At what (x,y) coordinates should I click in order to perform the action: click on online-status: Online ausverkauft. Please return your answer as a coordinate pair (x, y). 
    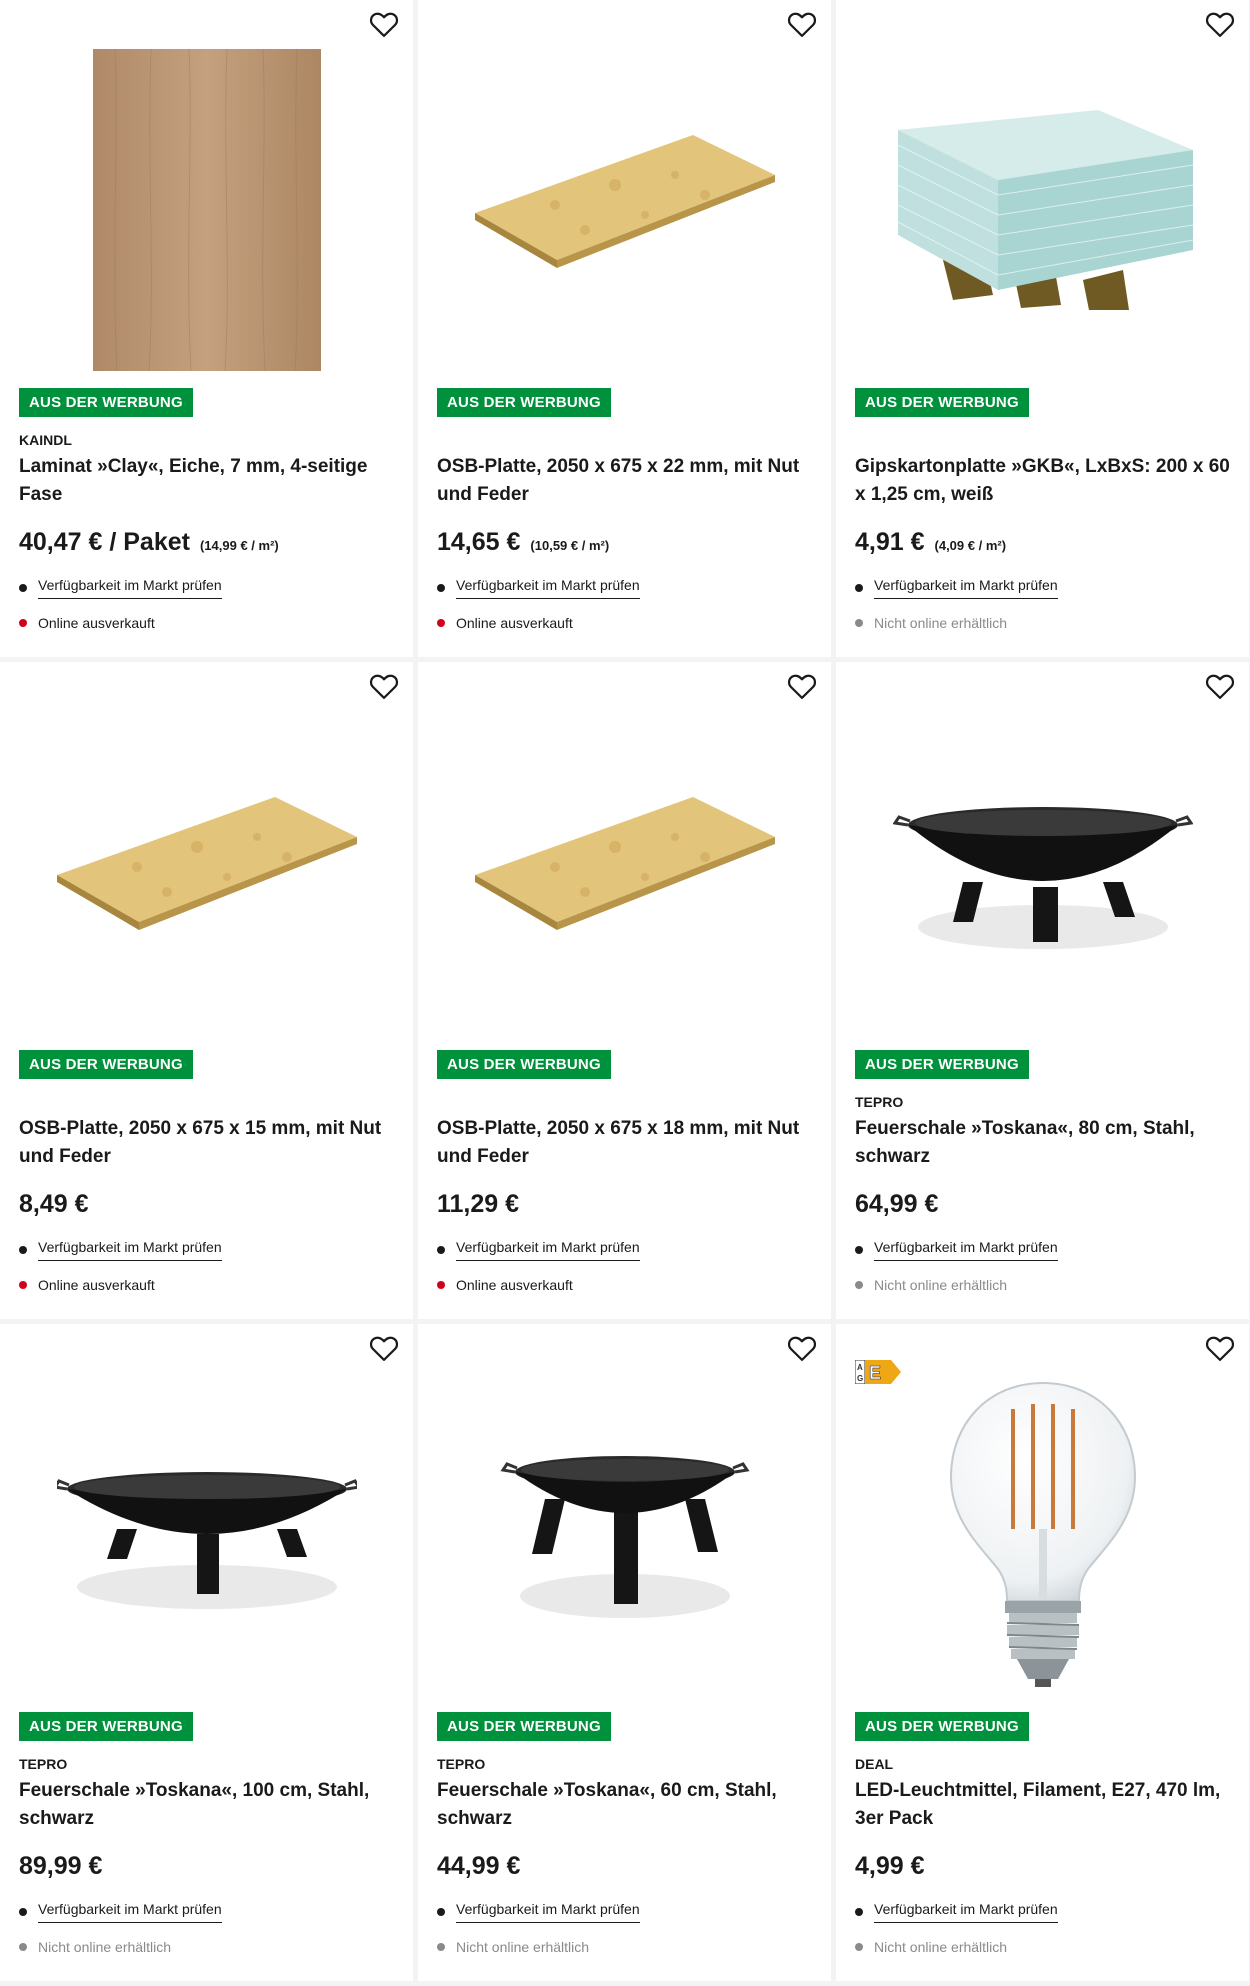
    Looking at the image, I should click on (505, 1285).